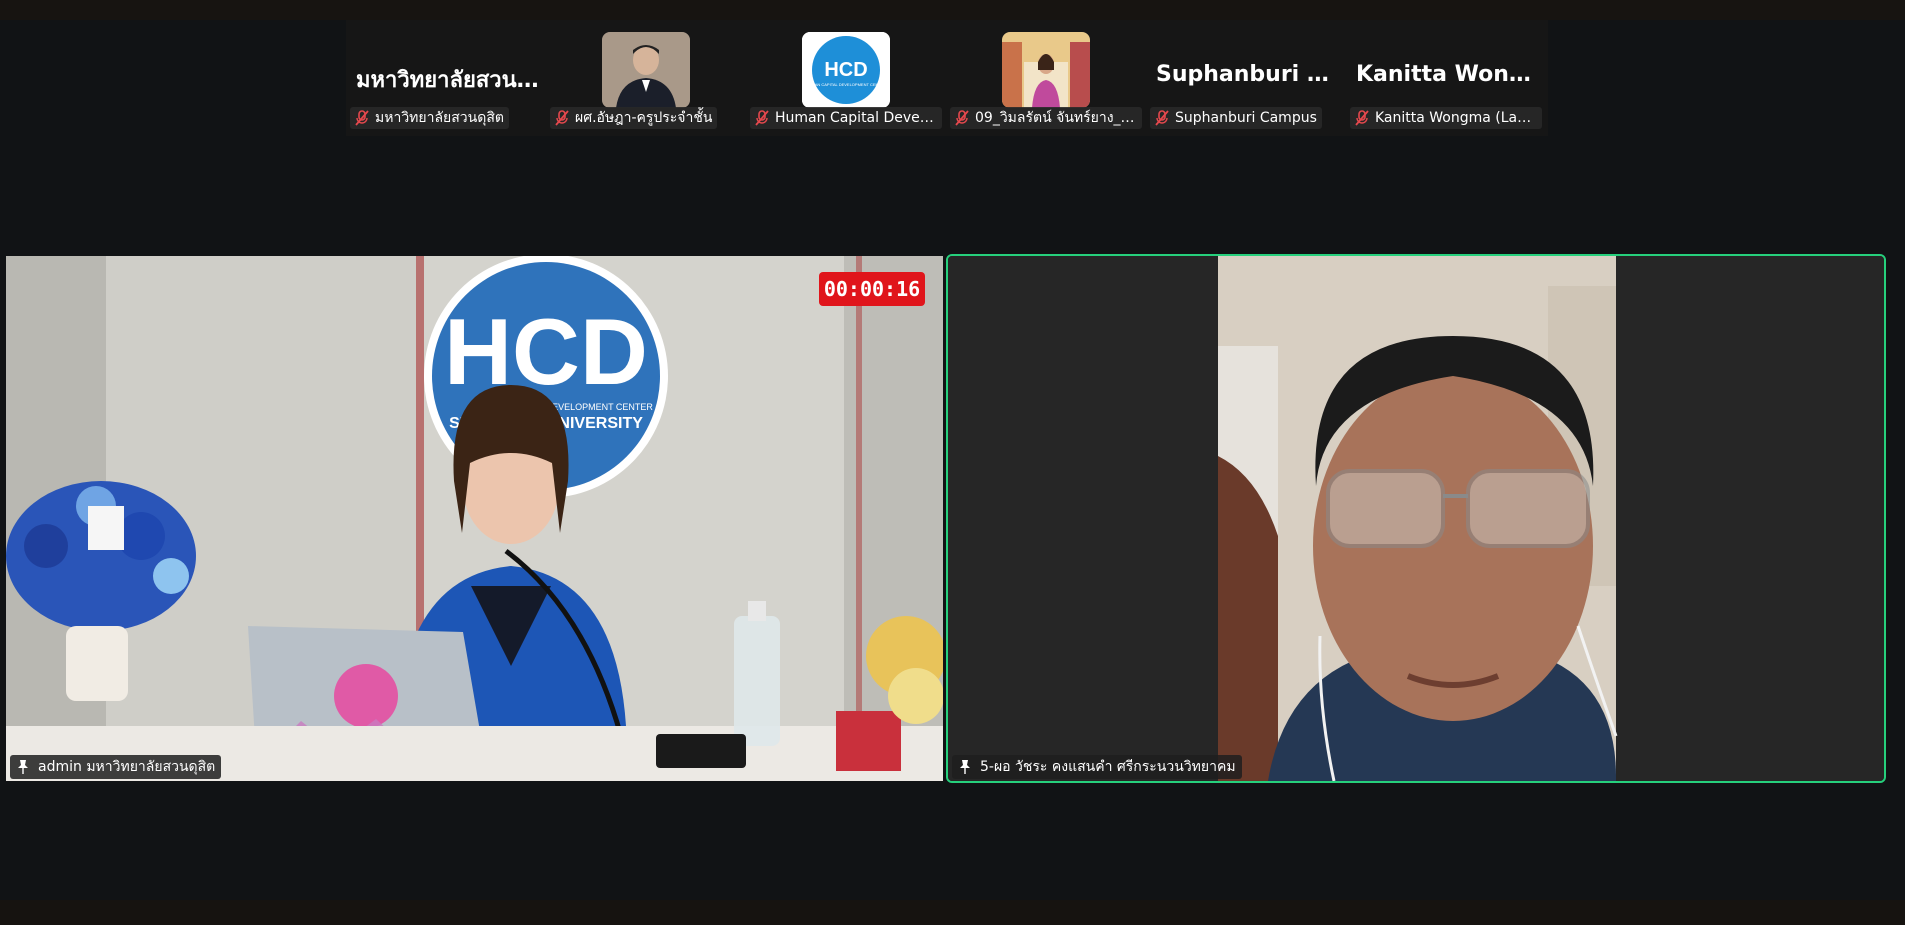 This screenshot has height=925, width=1905. I want to click on participant-thumbnail: ผศ.อัษฎา-ครูประจำชั้น, so click(646, 78).